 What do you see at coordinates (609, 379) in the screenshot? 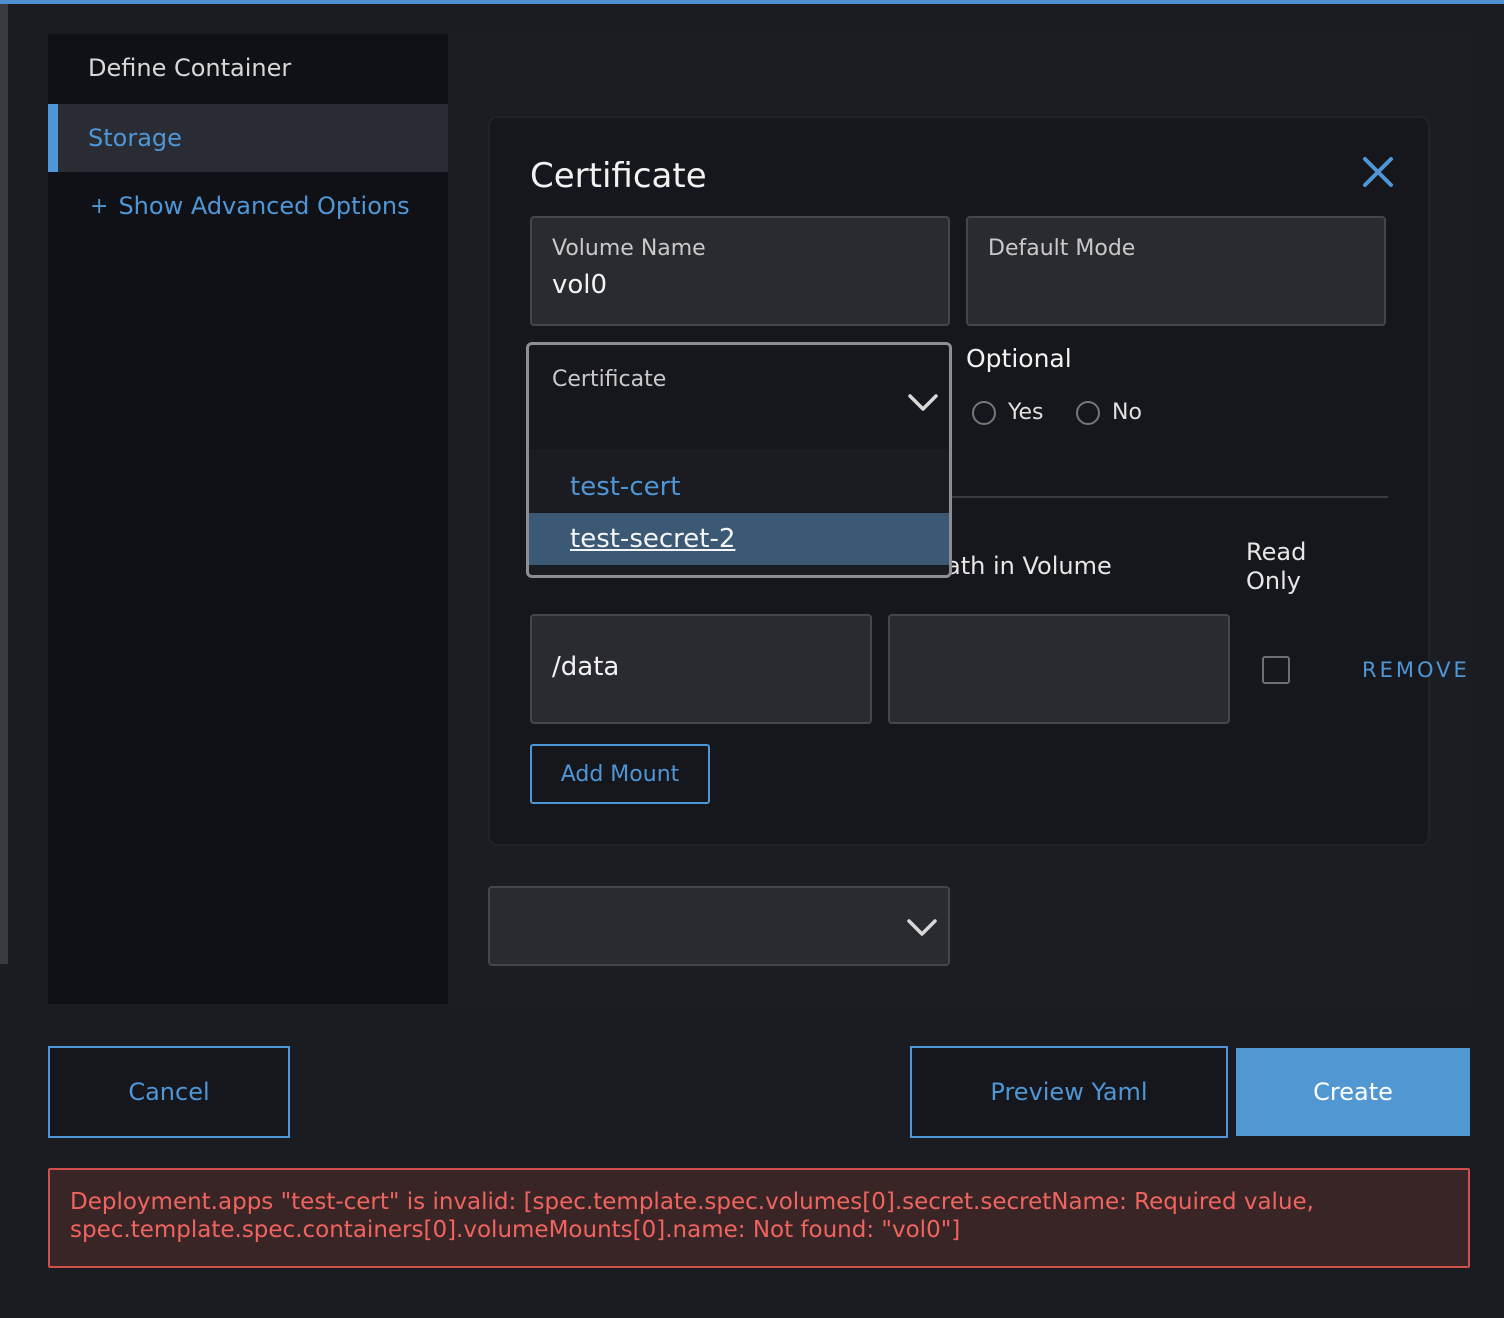
I see `certificate-select-label: Certificate` at bounding box center [609, 379].